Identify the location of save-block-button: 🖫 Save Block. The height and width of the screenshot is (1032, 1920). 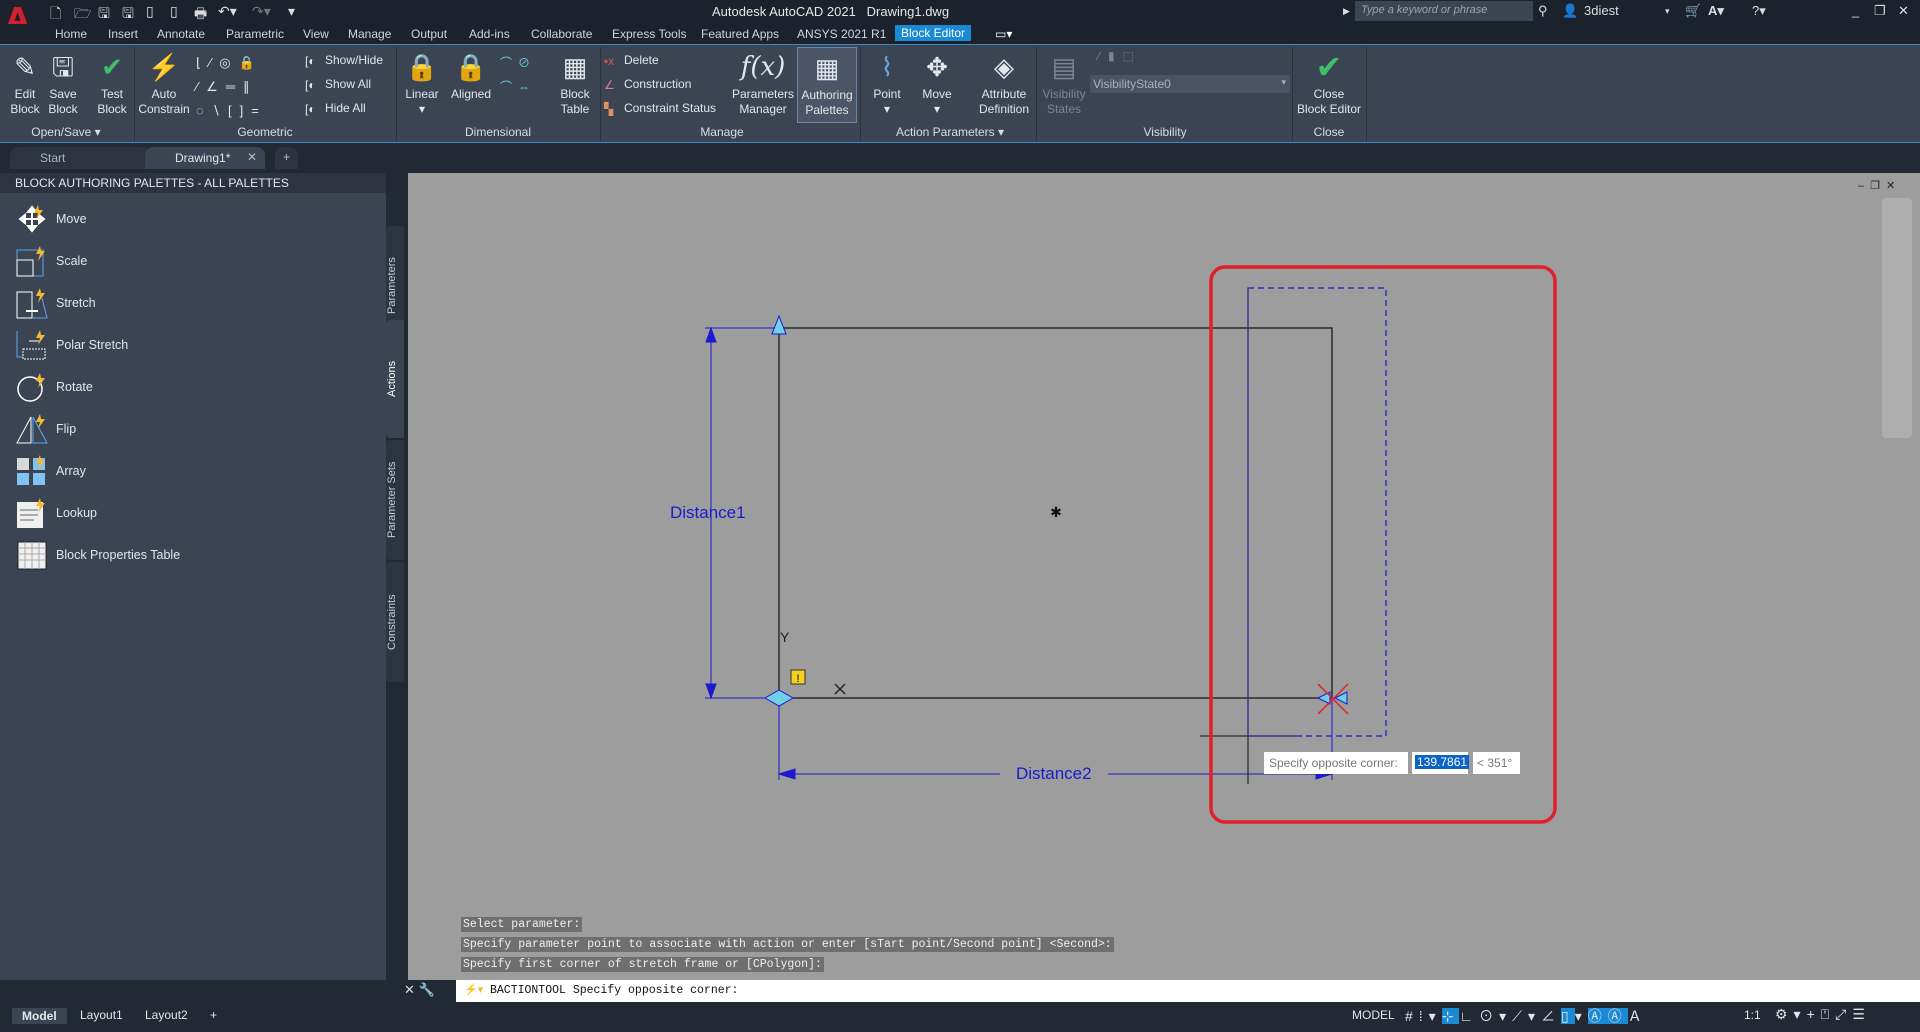
(63, 82).